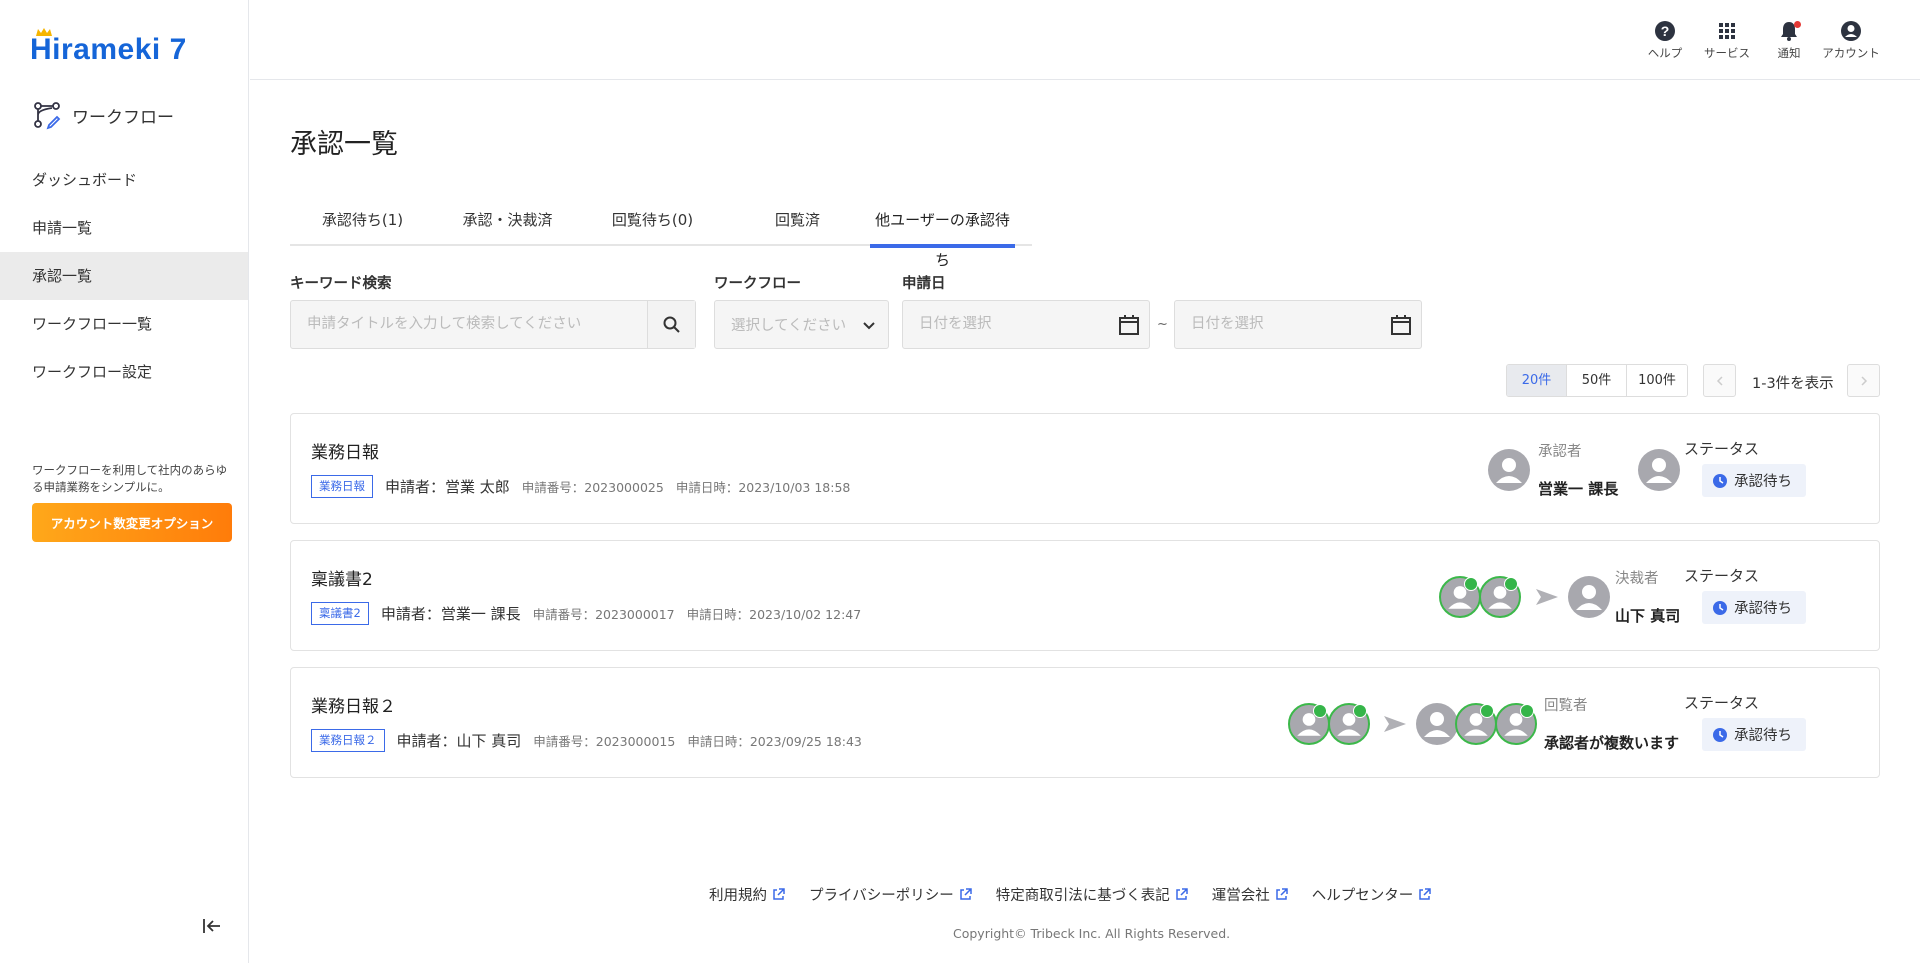 Image resolution: width=1920 pixels, height=963 pixels. I want to click on card-title: 業務日報２, so click(353, 707).